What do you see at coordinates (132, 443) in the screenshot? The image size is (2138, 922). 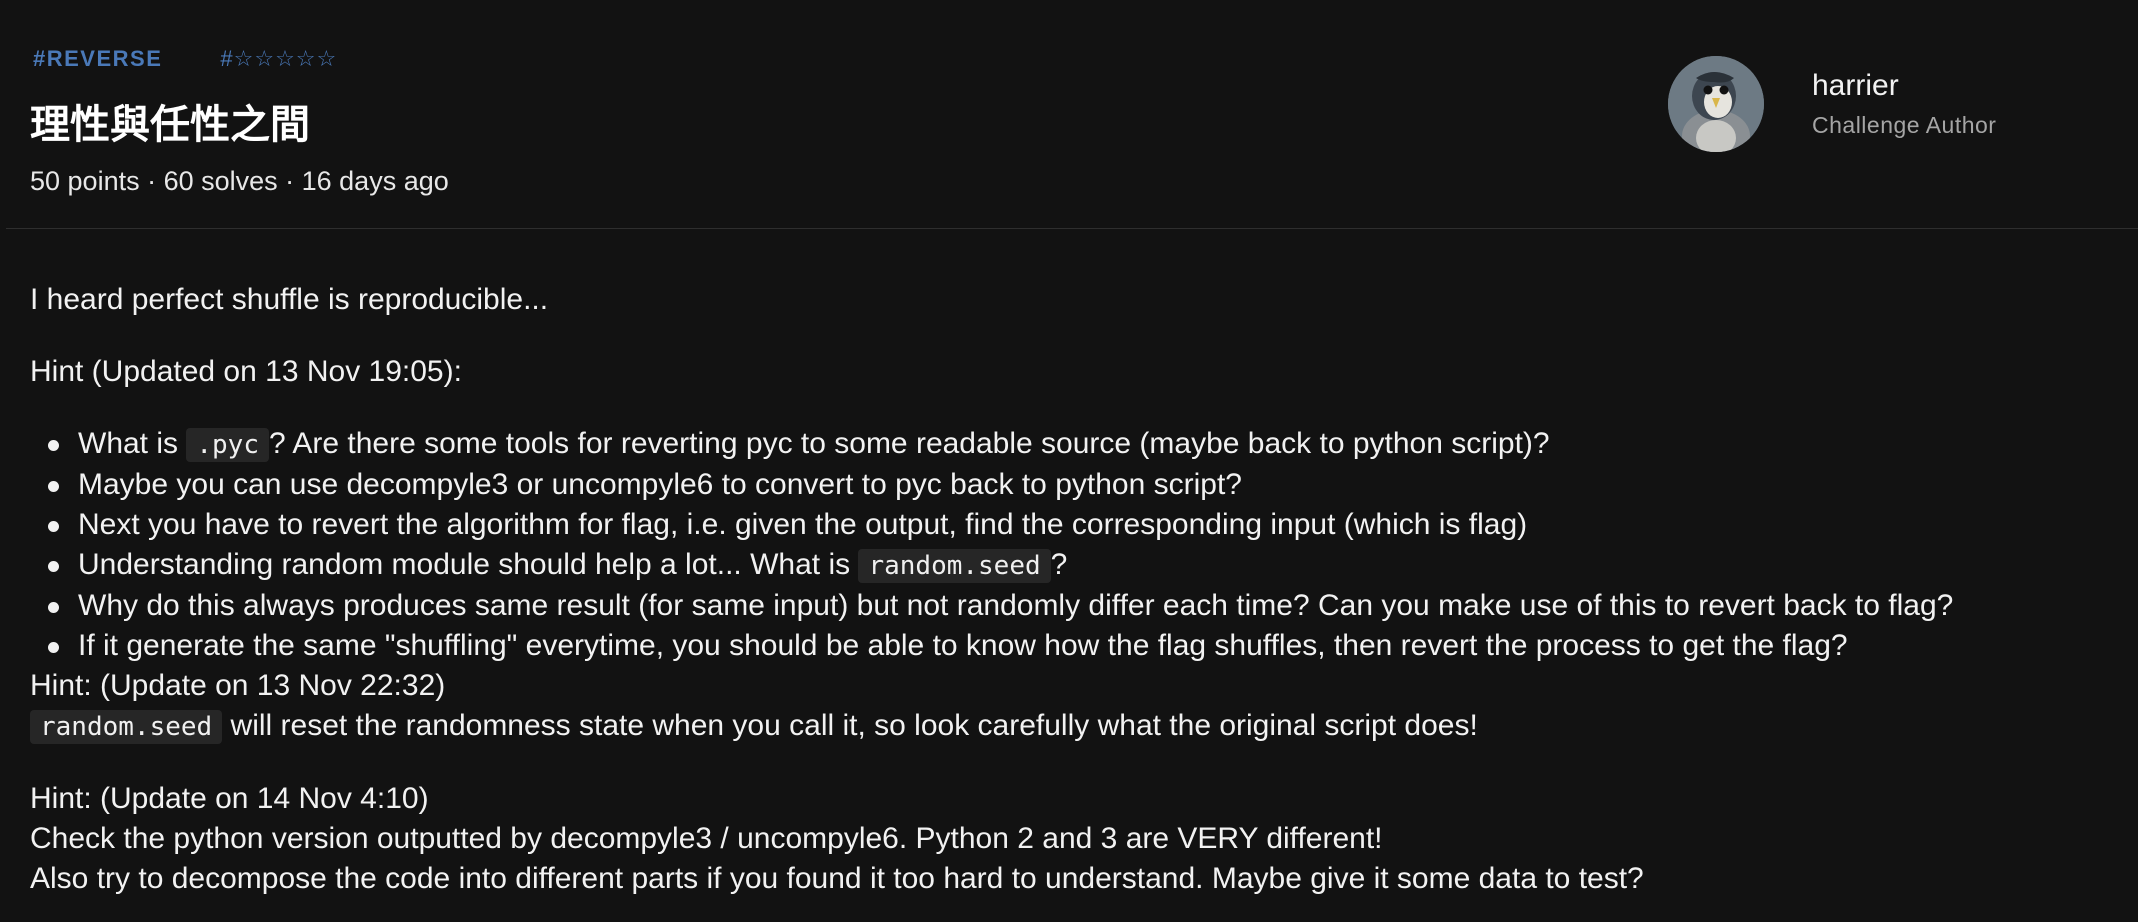 I see `hint-text-before: What is` at bounding box center [132, 443].